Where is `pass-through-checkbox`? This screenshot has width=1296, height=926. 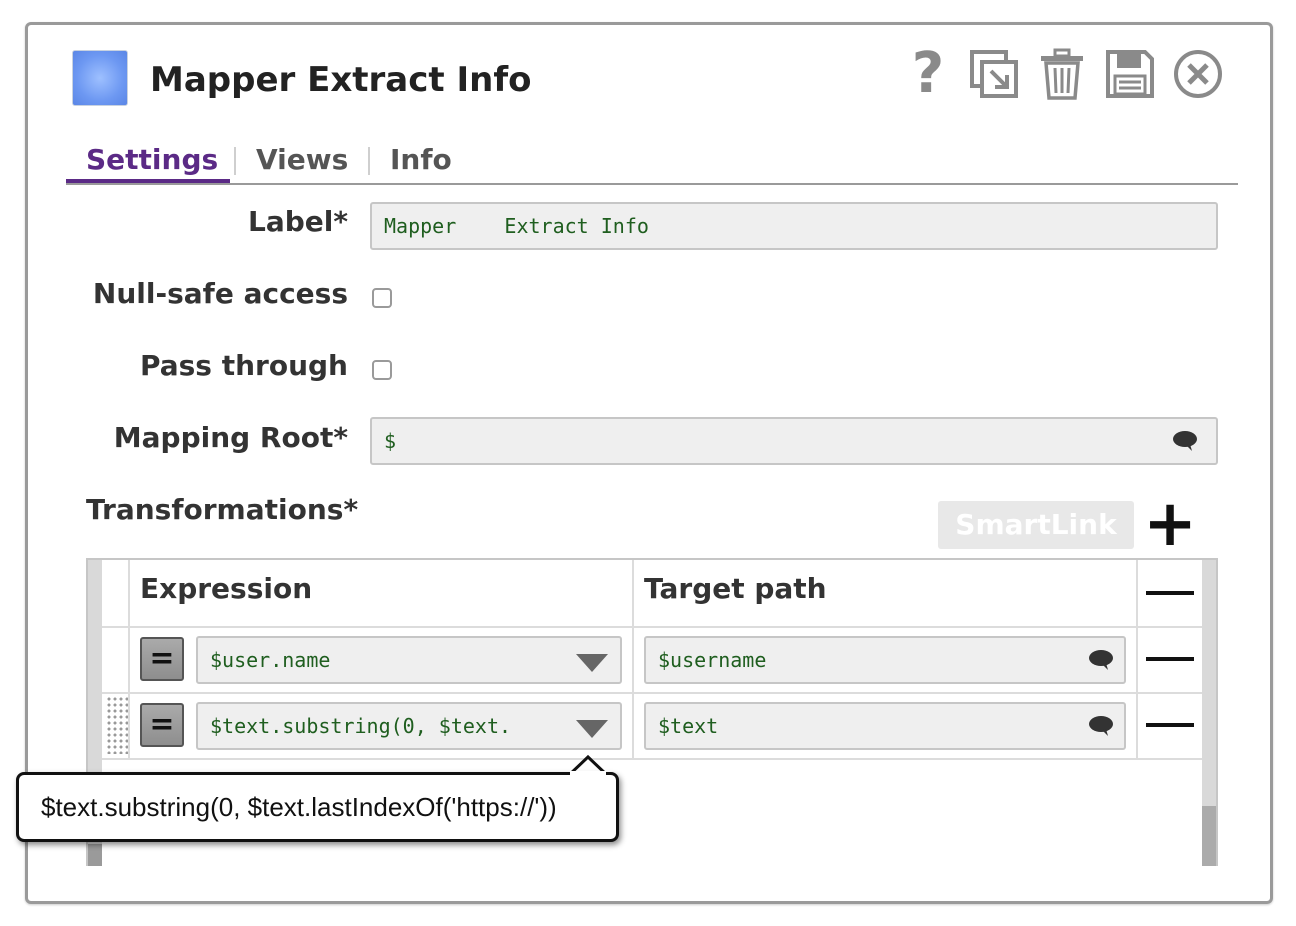
pass-through-checkbox is located at coordinates (382, 370).